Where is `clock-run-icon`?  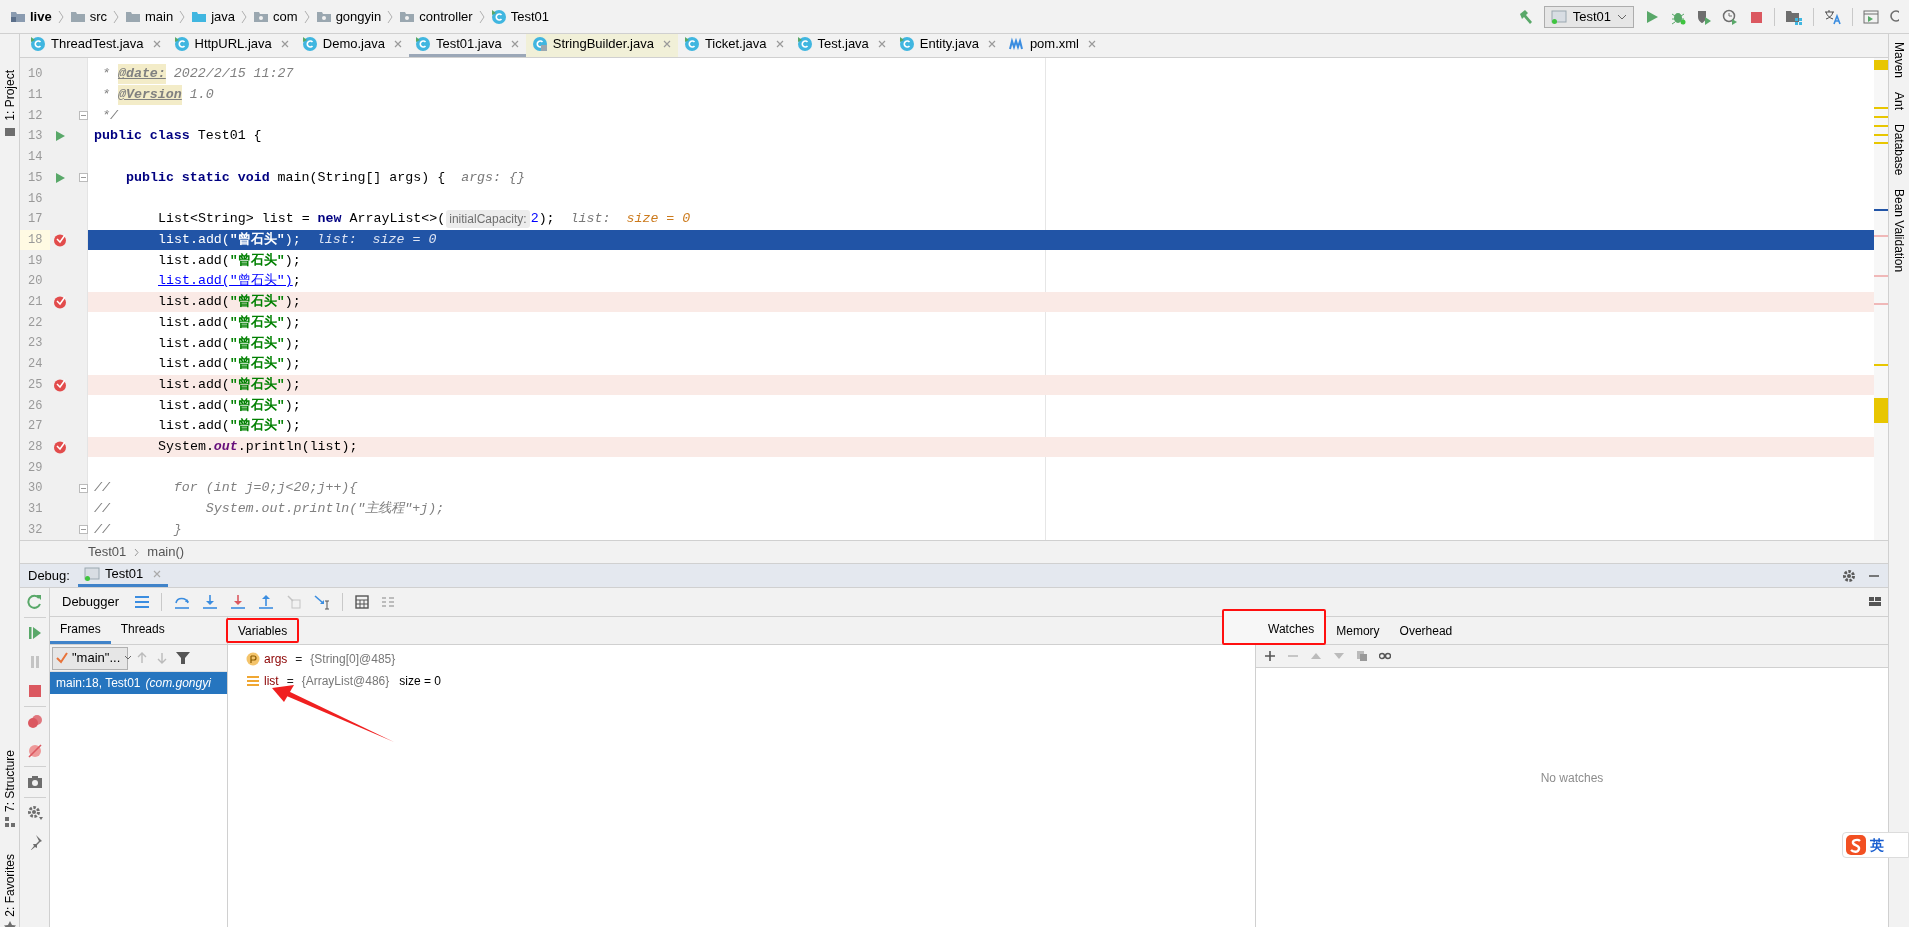
clock-run-icon is located at coordinates (1730, 16).